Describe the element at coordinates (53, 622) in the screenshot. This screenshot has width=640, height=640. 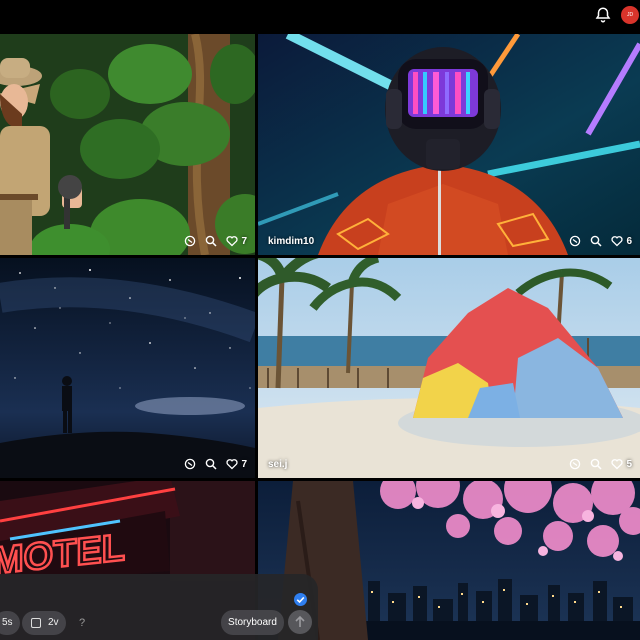
I see `variations-label: 2v` at that location.